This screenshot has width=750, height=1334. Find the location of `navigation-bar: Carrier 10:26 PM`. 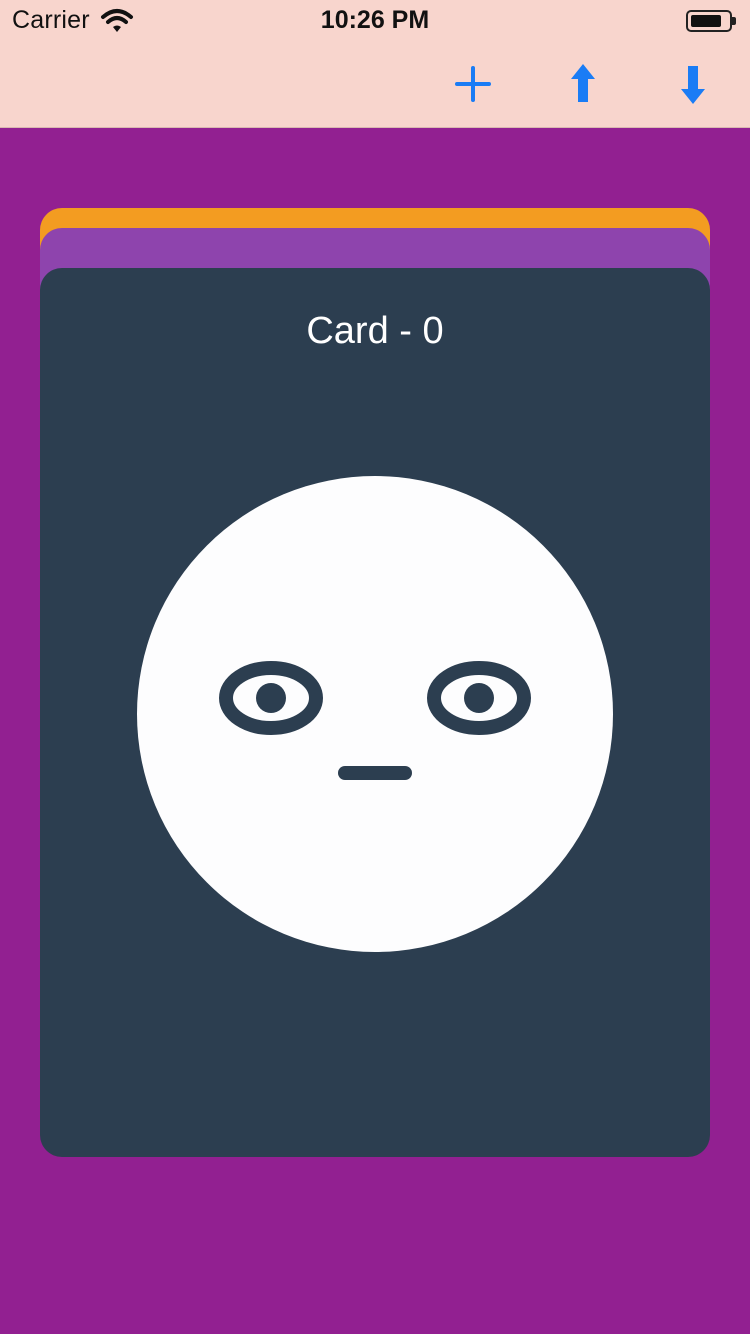

navigation-bar: Carrier 10:26 PM is located at coordinates (375, 64).